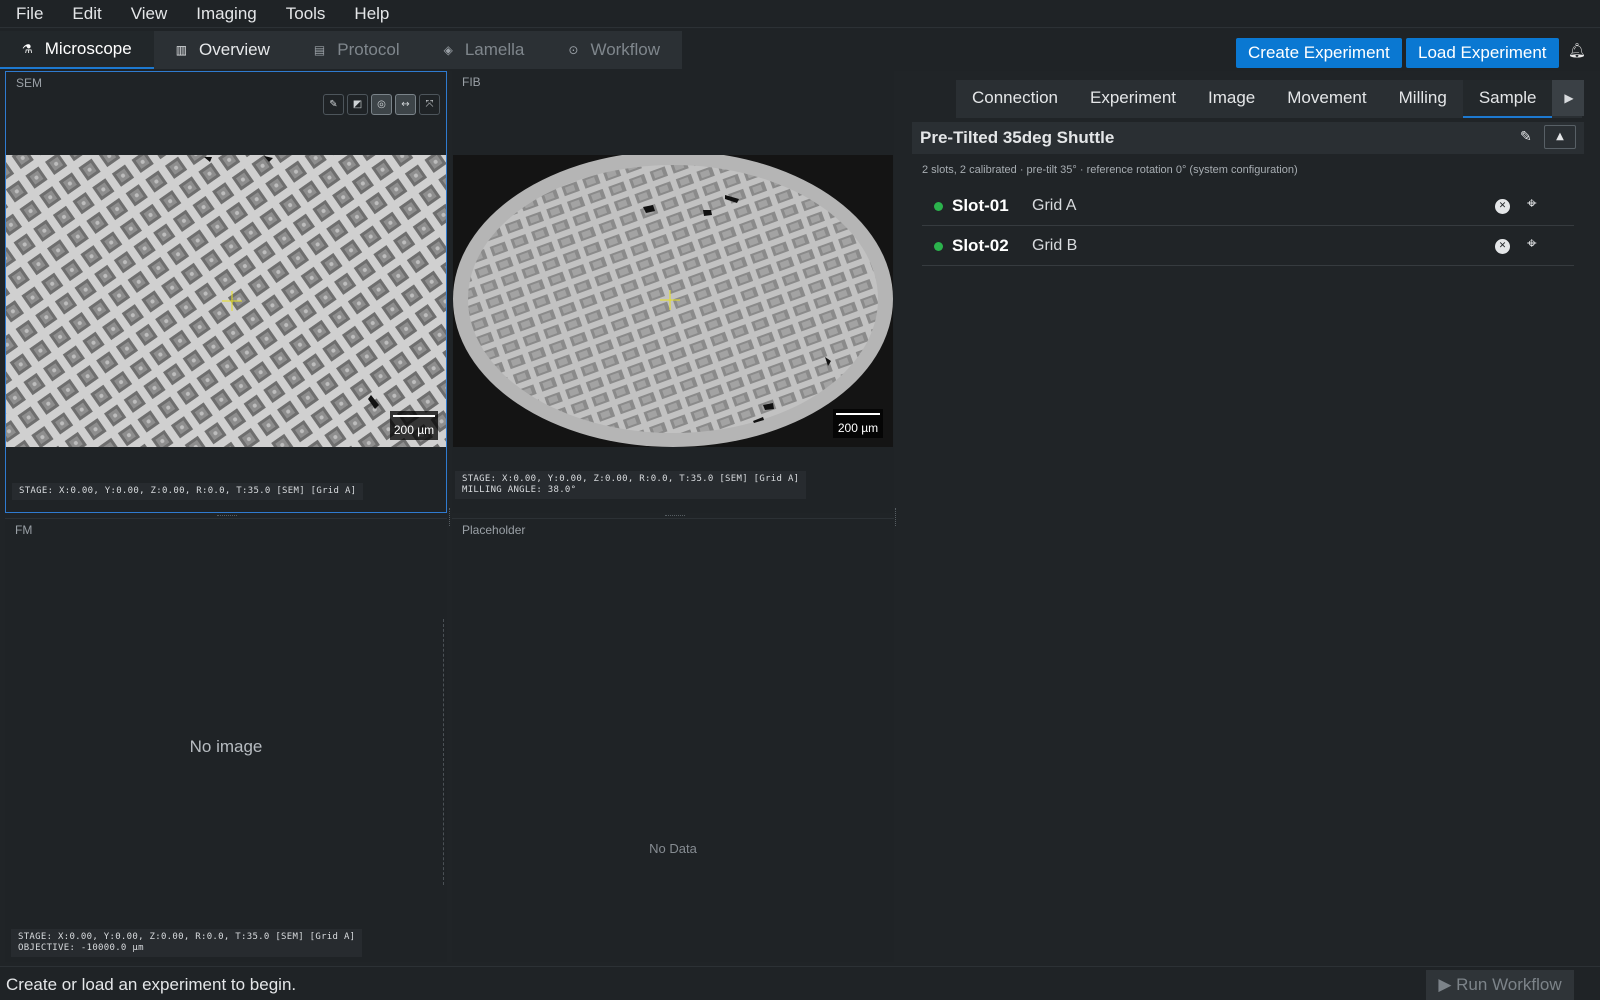 The image size is (1600, 1000). What do you see at coordinates (1326, 99) in the screenshot?
I see `tab-movement: Movement` at bounding box center [1326, 99].